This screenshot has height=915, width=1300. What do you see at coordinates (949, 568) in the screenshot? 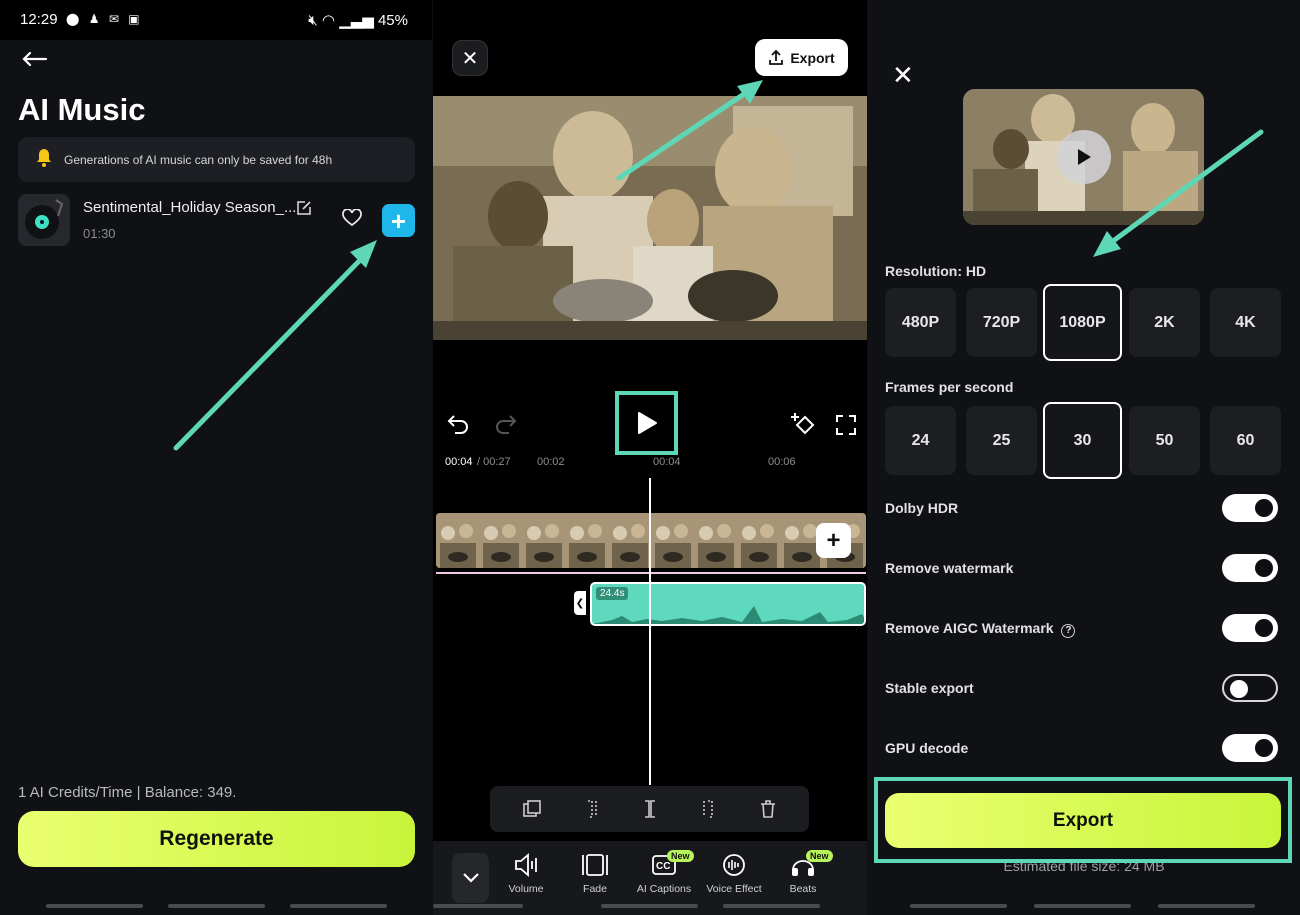
I see `remove-watermark-label: Remove watermark` at bounding box center [949, 568].